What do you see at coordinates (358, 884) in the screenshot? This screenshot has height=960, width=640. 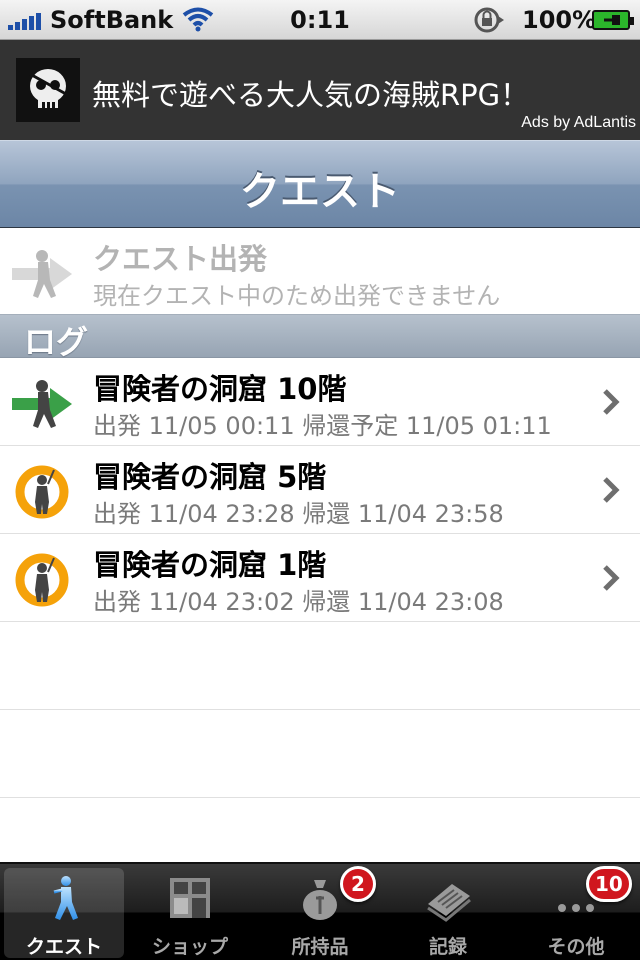 I see `inventory-badge: 2` at bounding box center [358, 884].